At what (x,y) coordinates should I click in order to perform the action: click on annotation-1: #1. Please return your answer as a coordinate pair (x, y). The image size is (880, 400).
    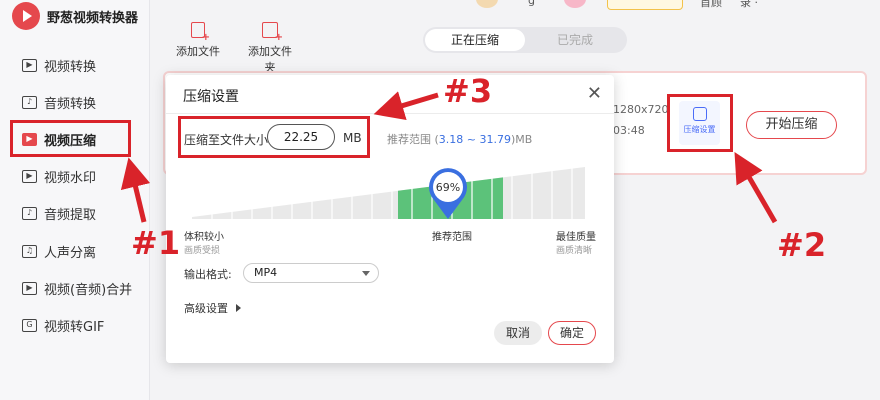
    Looking at the image, I should click on (156, 243).